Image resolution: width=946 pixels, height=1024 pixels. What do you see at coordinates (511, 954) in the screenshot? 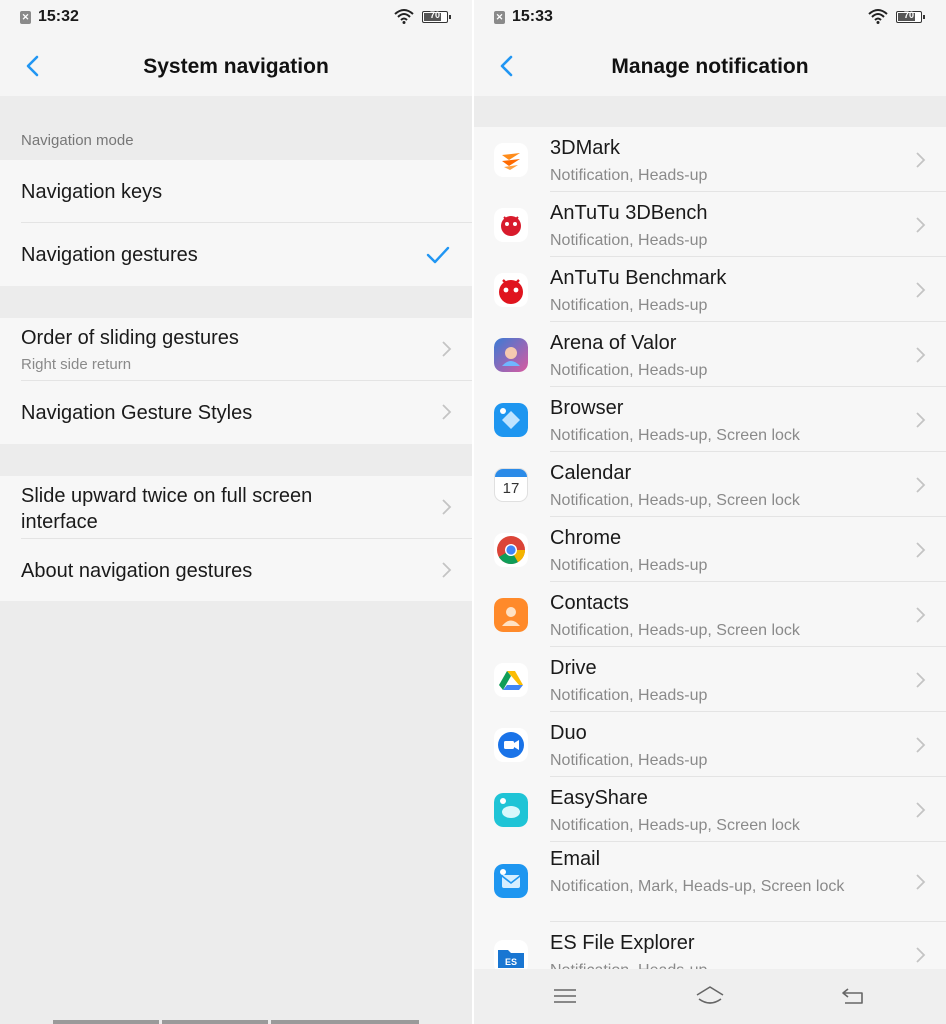
I see `es-file-explorer-icon: ES` at bounding box center [511, 954].